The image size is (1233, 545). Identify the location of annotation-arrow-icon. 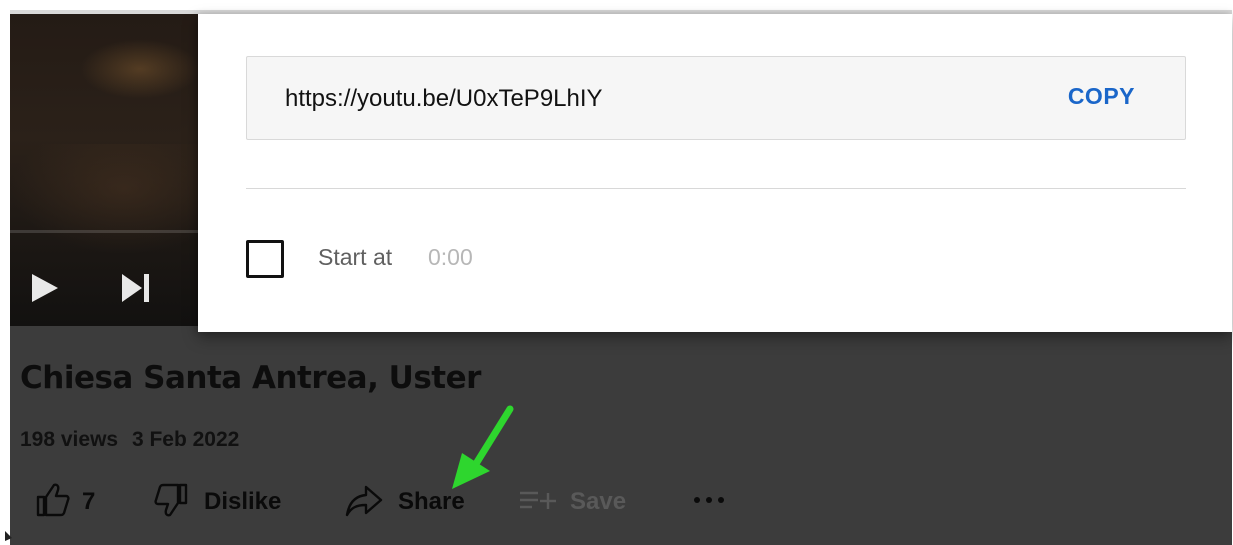
(483, 447).